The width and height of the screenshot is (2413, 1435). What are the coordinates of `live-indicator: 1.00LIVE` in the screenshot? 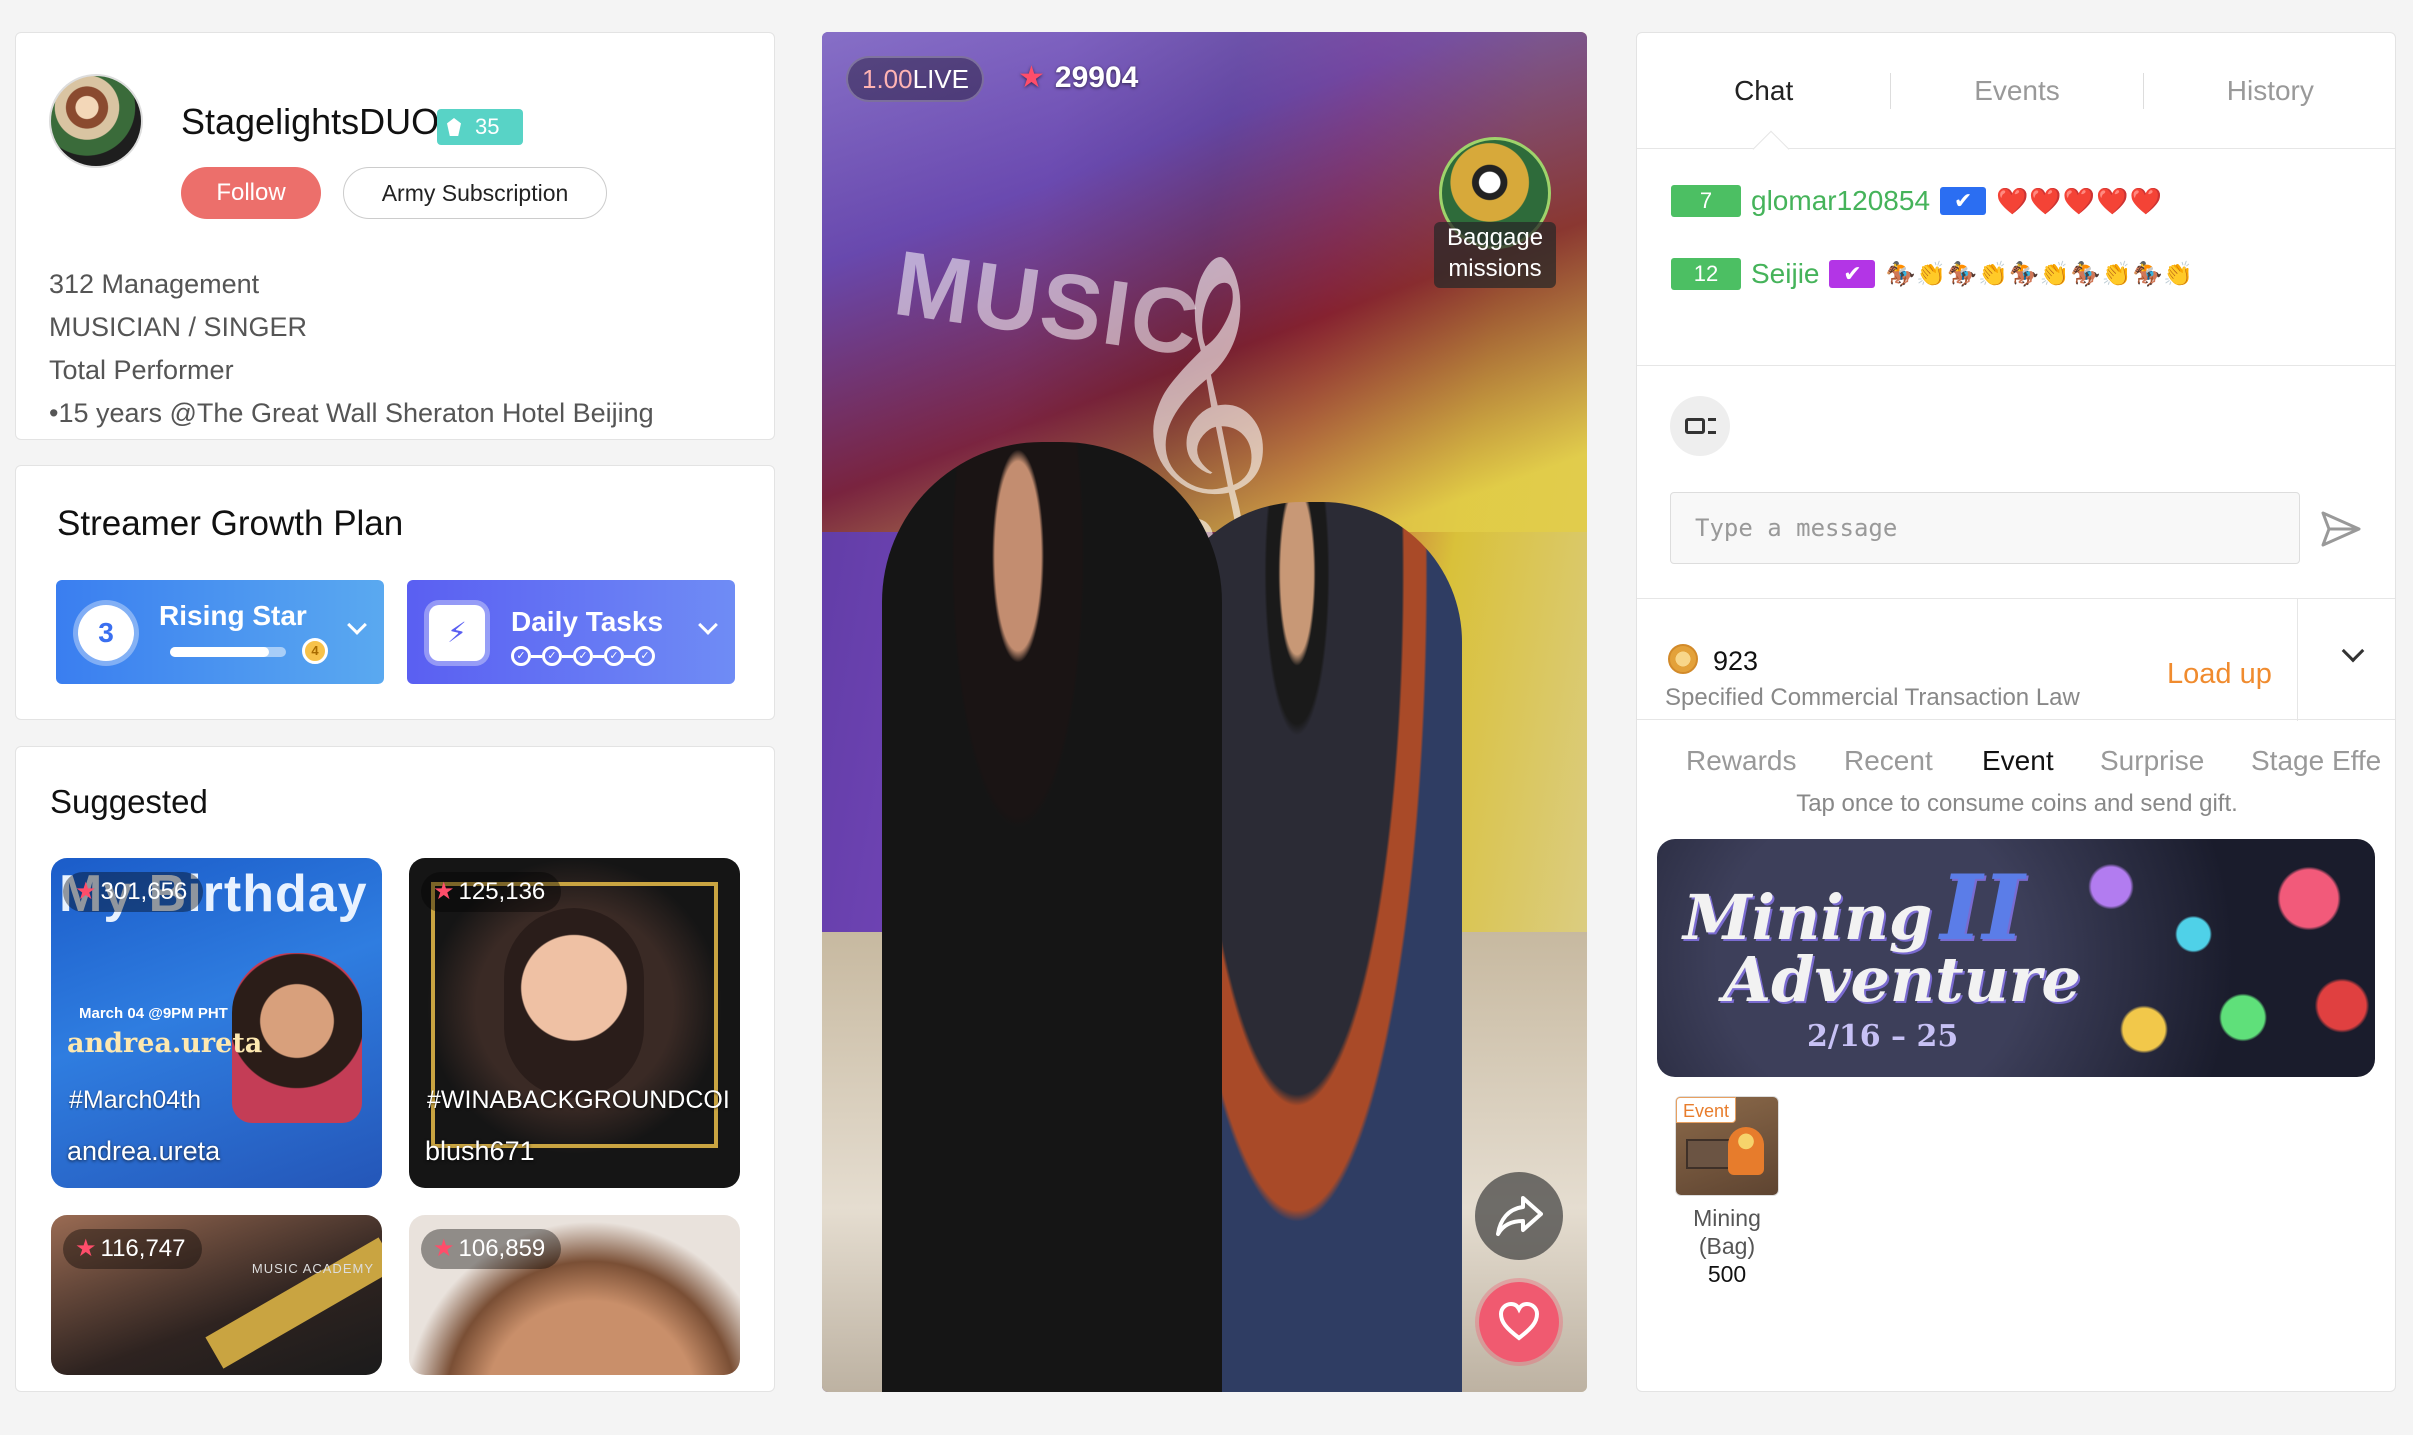 It's located at (915, 79).